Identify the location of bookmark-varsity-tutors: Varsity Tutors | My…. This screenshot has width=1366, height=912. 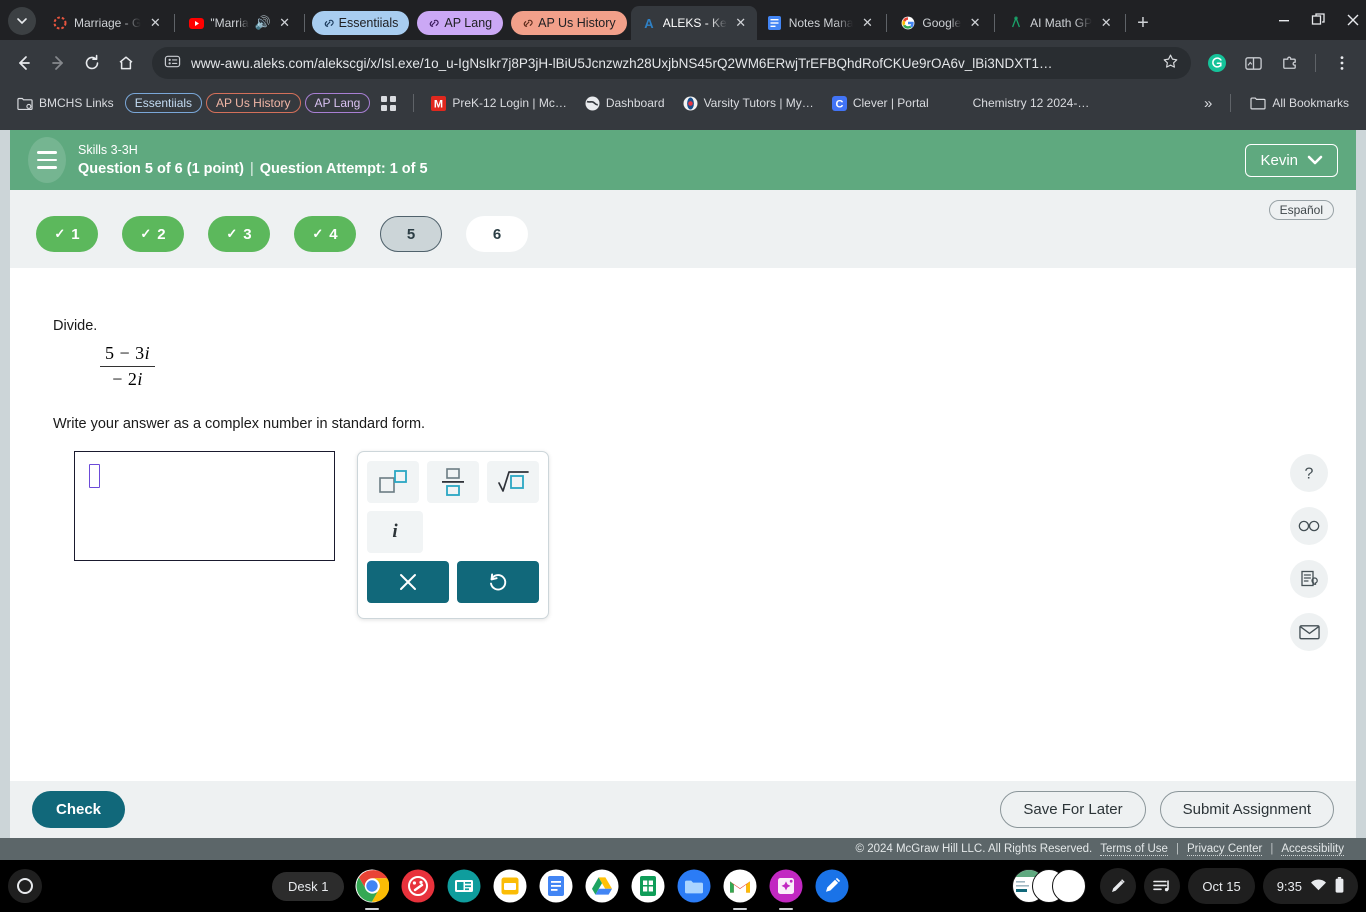
(748, 103).